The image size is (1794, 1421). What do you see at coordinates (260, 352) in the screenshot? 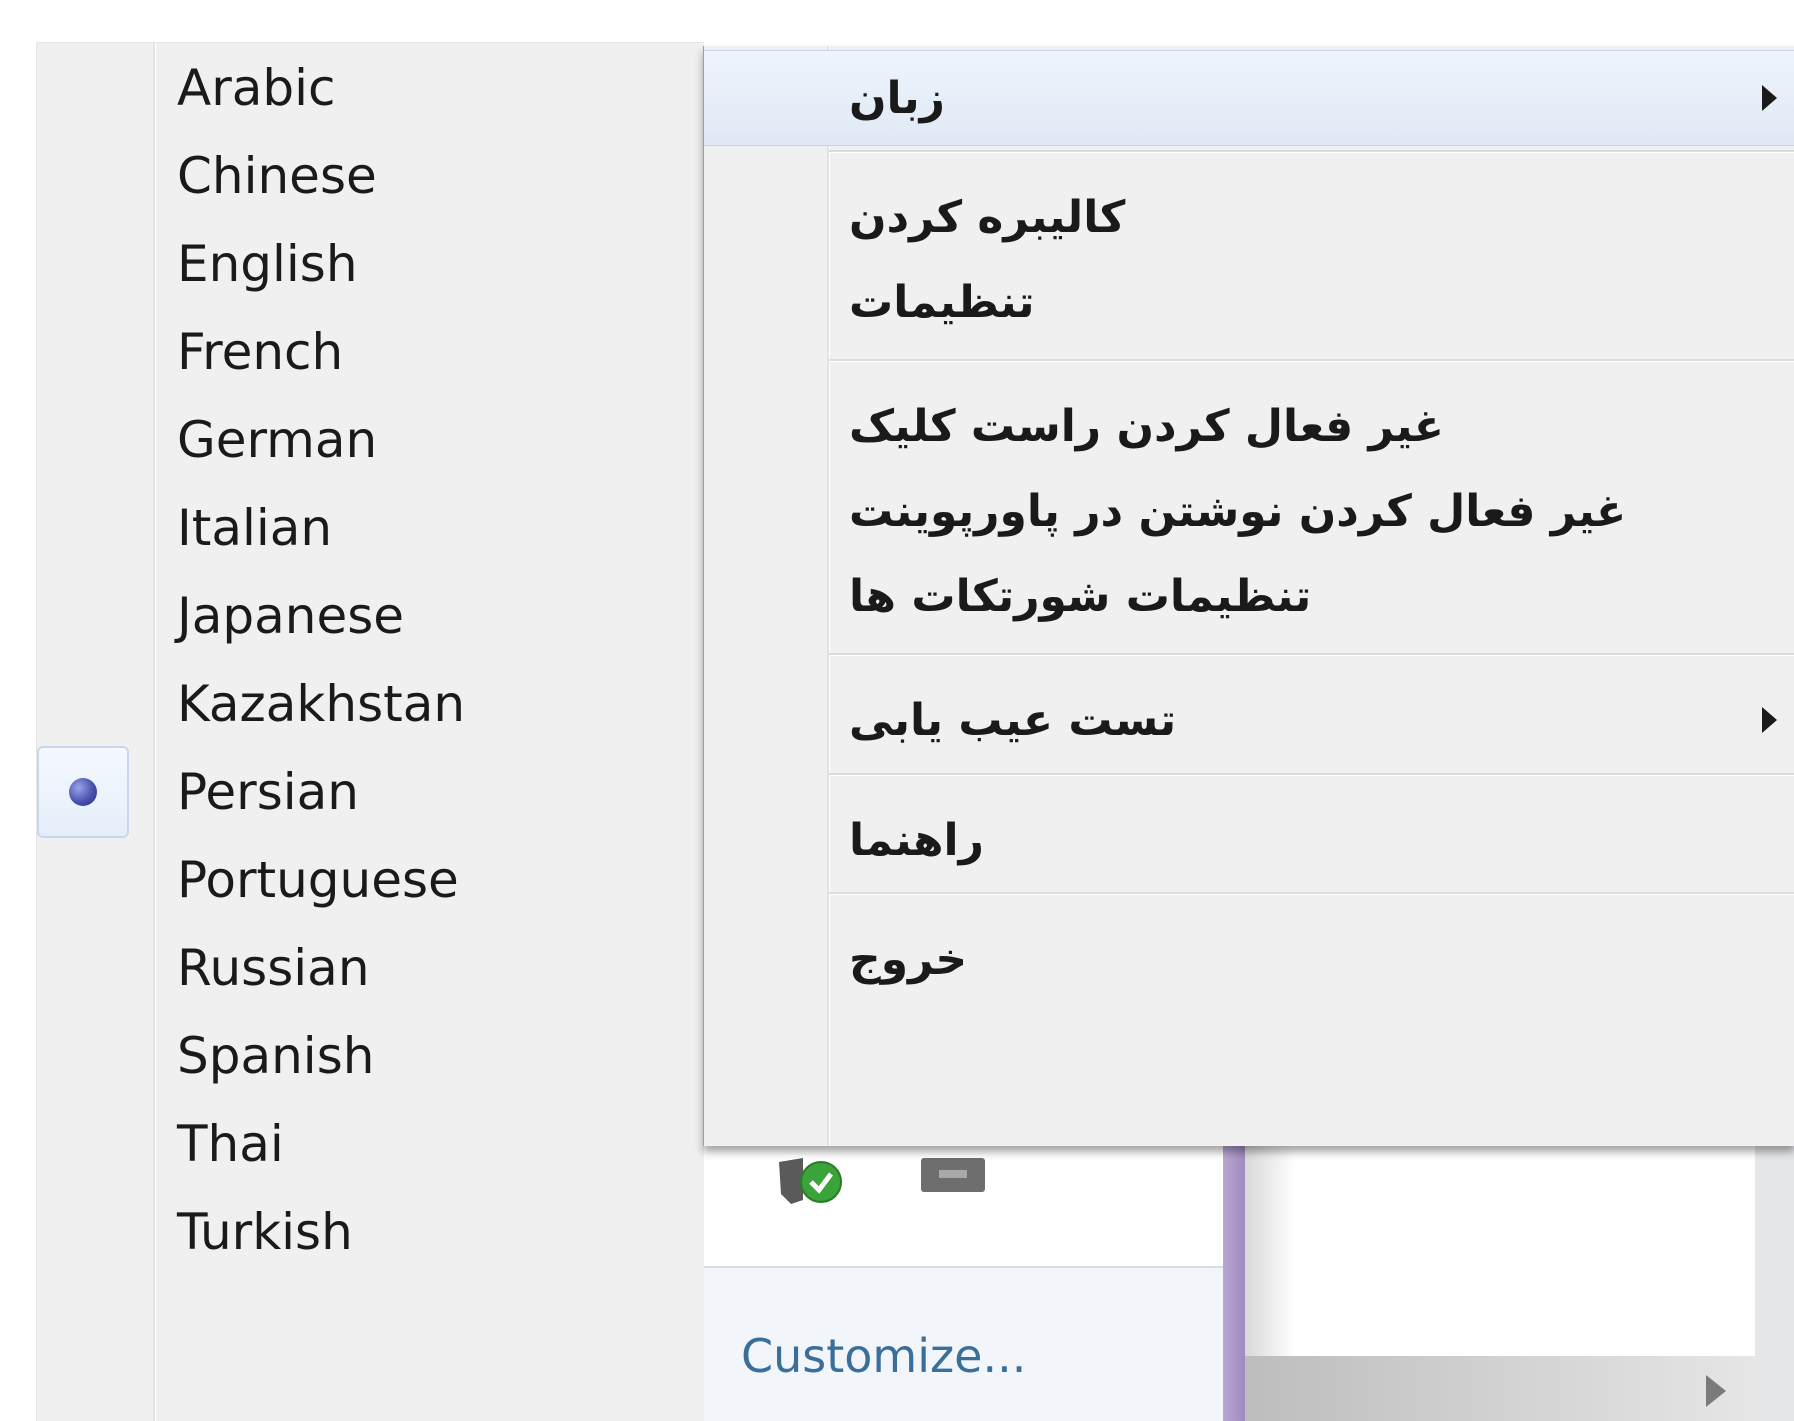
I see `menu-item-language-french: French` at bounding box center [260, 352].